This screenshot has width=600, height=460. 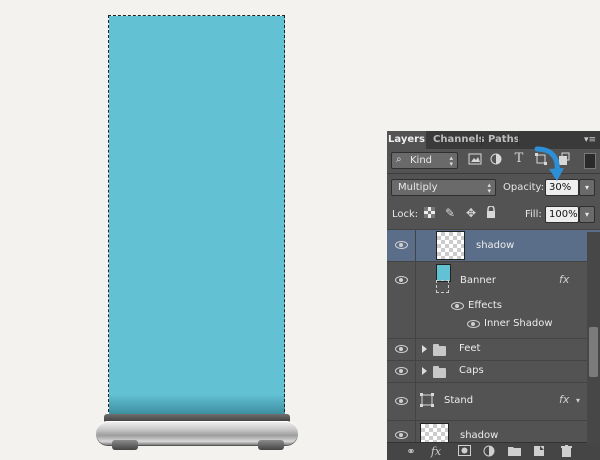 I want to click on lock-label: Lock:, so click(x=405, y=214).